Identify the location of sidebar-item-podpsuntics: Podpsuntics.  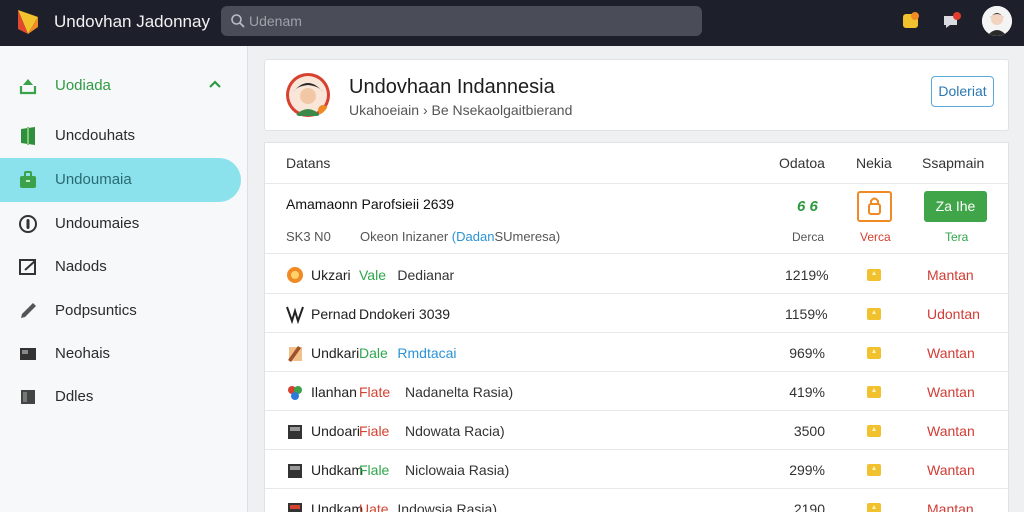
(120, 311).